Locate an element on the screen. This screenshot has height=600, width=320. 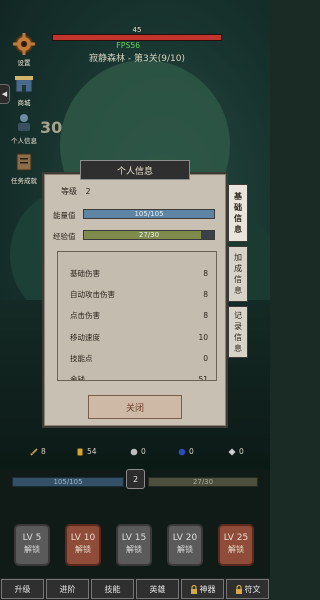
stat-label: 基础伤害 is located at coordinates (85, 273).